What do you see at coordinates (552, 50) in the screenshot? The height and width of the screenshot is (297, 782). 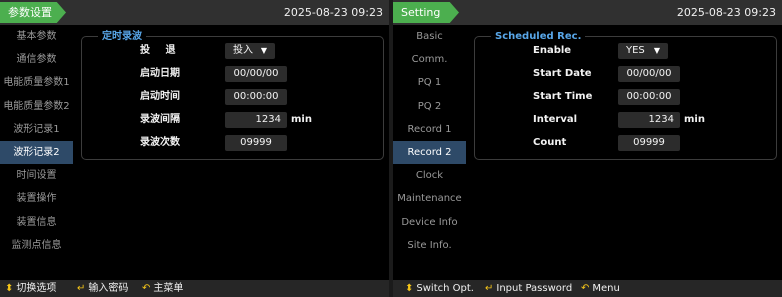 I see `enable-label: Enable` at bounding box center [552, 50].